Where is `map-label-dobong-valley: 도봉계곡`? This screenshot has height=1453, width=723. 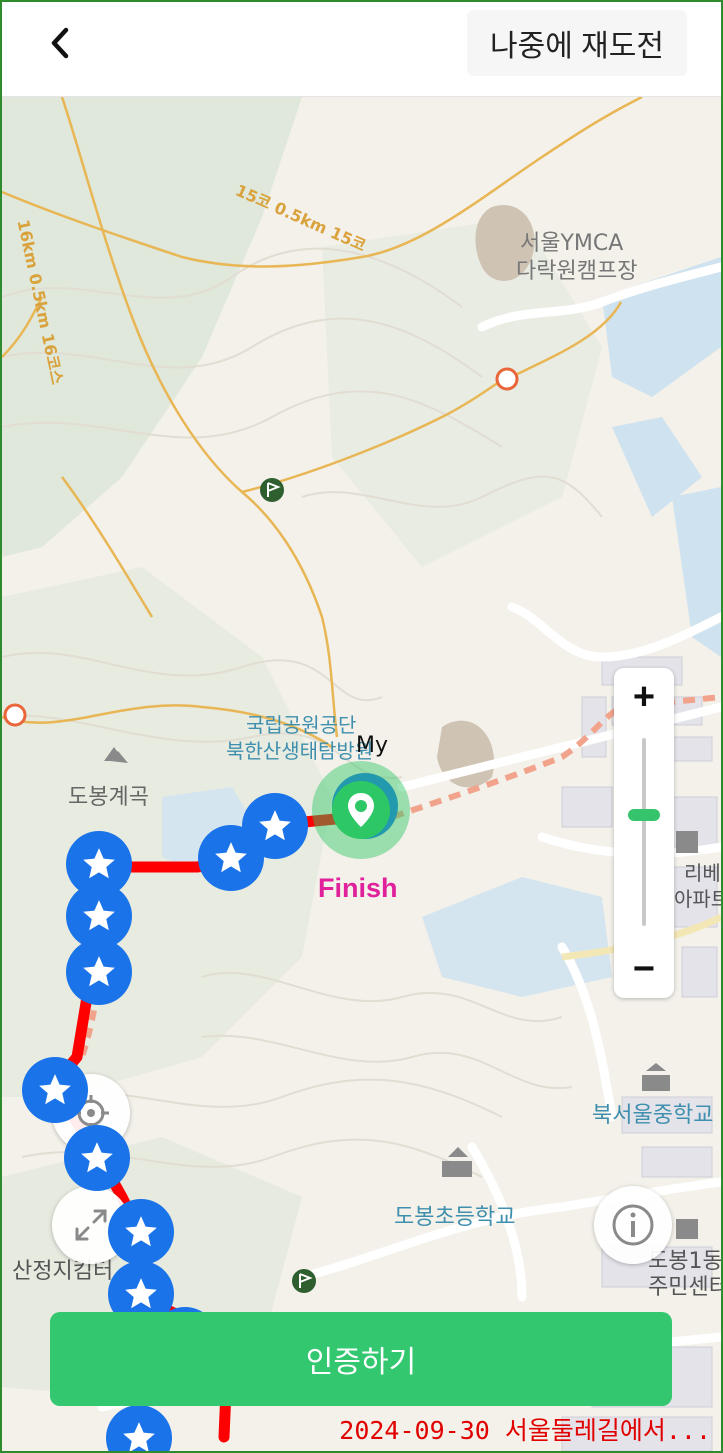 map-label-dobong-valley: 도봉계곡 is located at coordinates (108, 797).